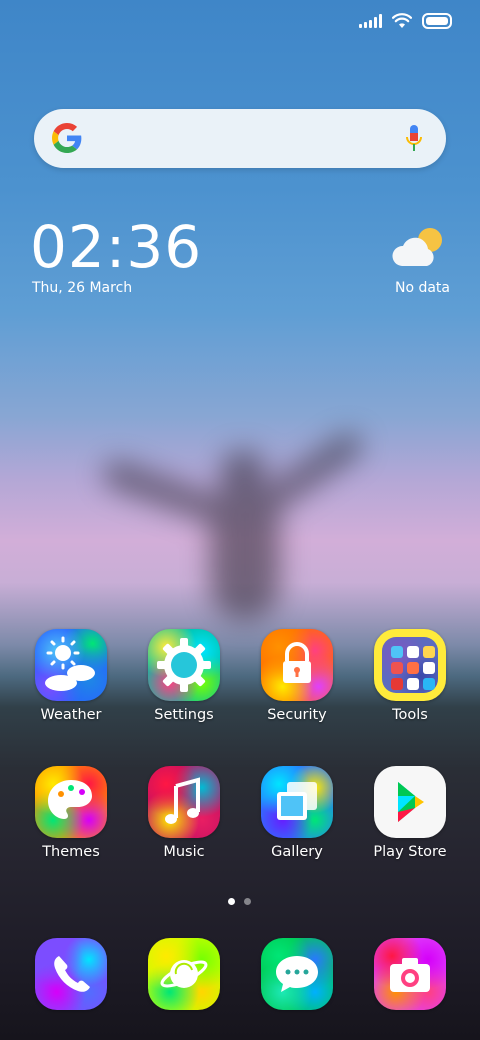  What do you see at coordinates (413, 668) in the screenshot?
I see `folder-icon` at bounding box center [413, 668].